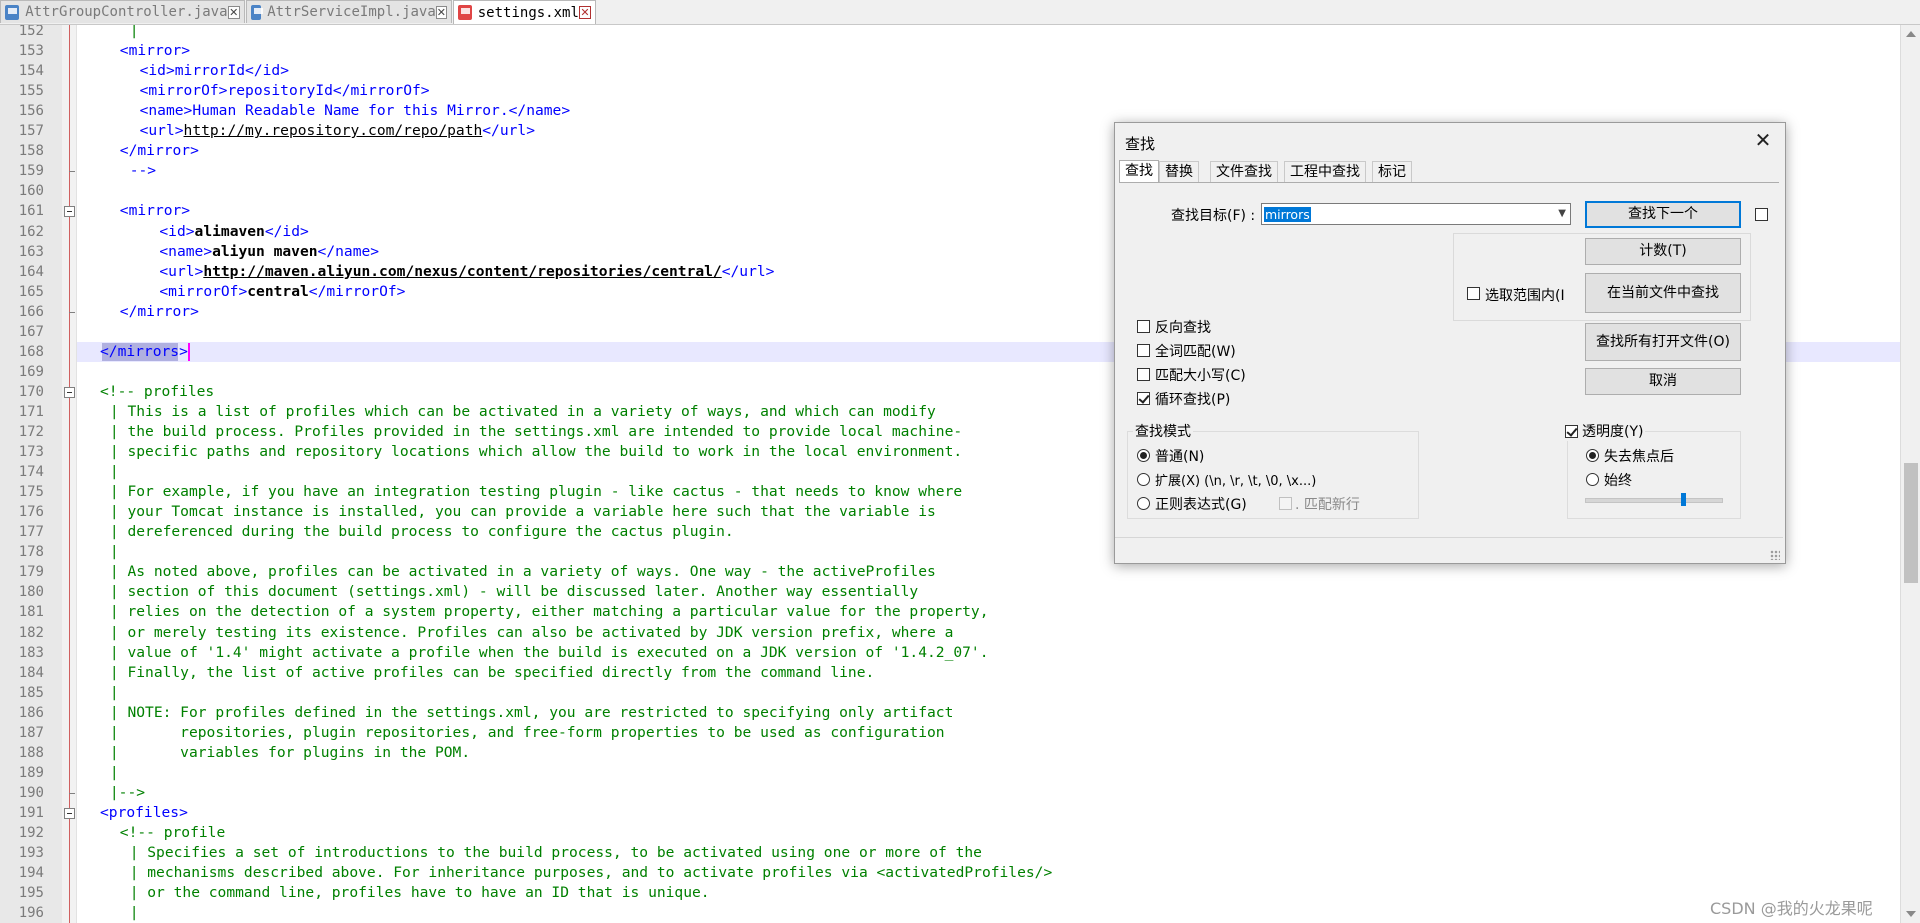 This screenshot has height=923, width=1920. I want to click on on-lose-focus-radio, so click(1592, 455).